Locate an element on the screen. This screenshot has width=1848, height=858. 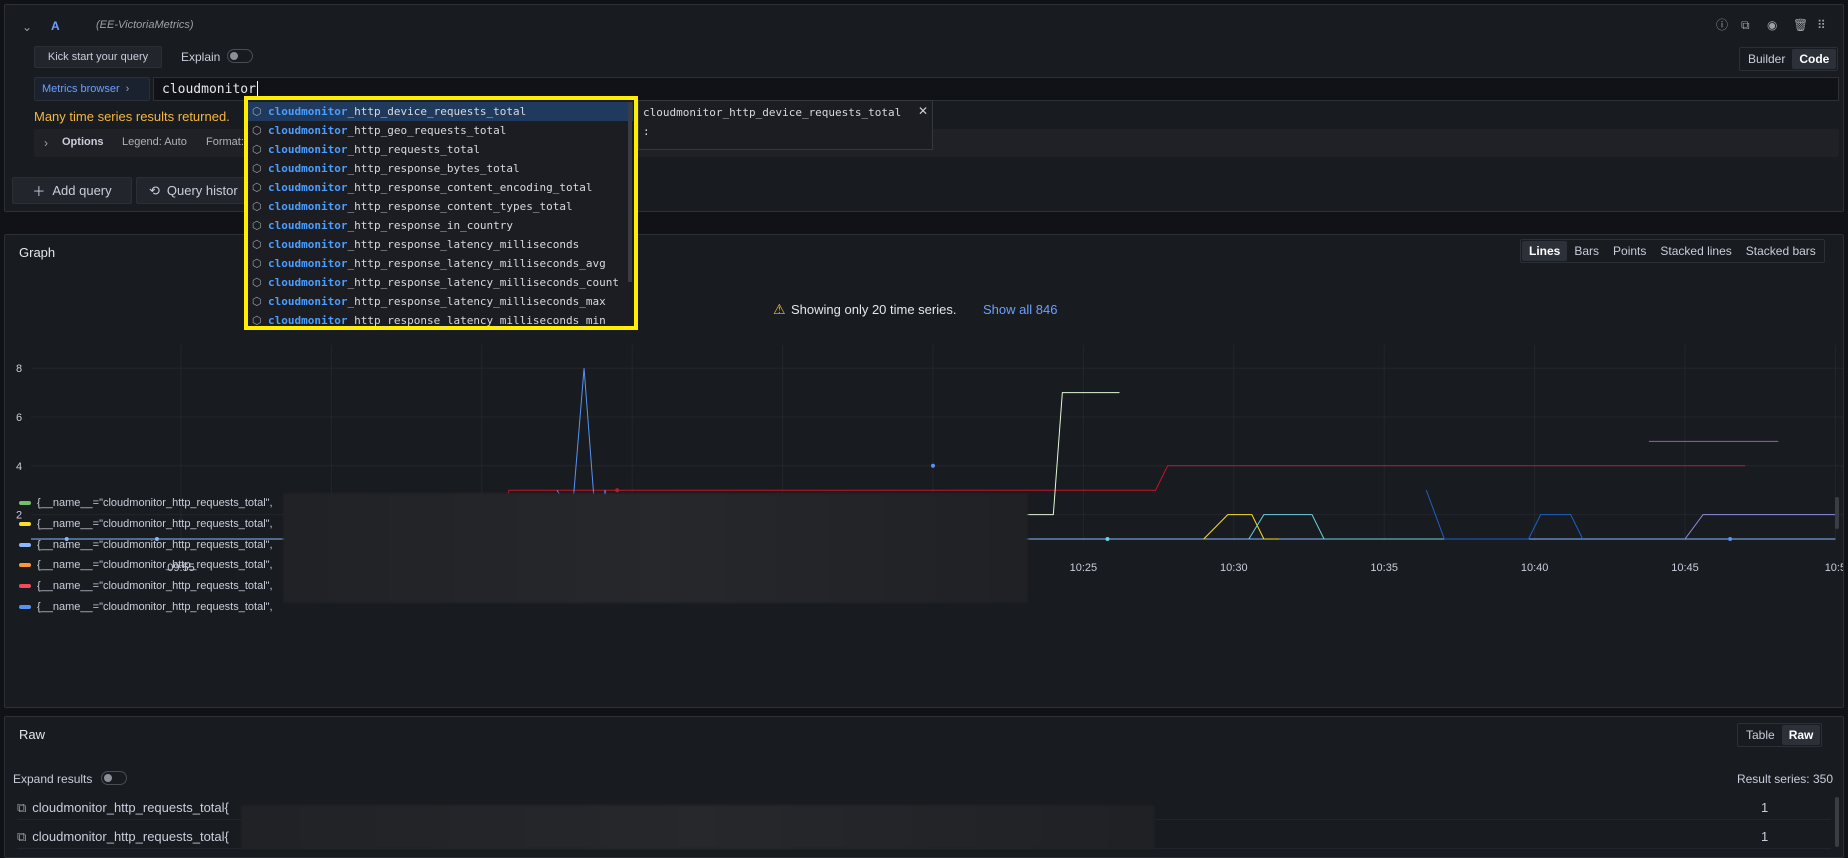
many-series-warning: Many time series results returned. is located at coordinates (132, 116).